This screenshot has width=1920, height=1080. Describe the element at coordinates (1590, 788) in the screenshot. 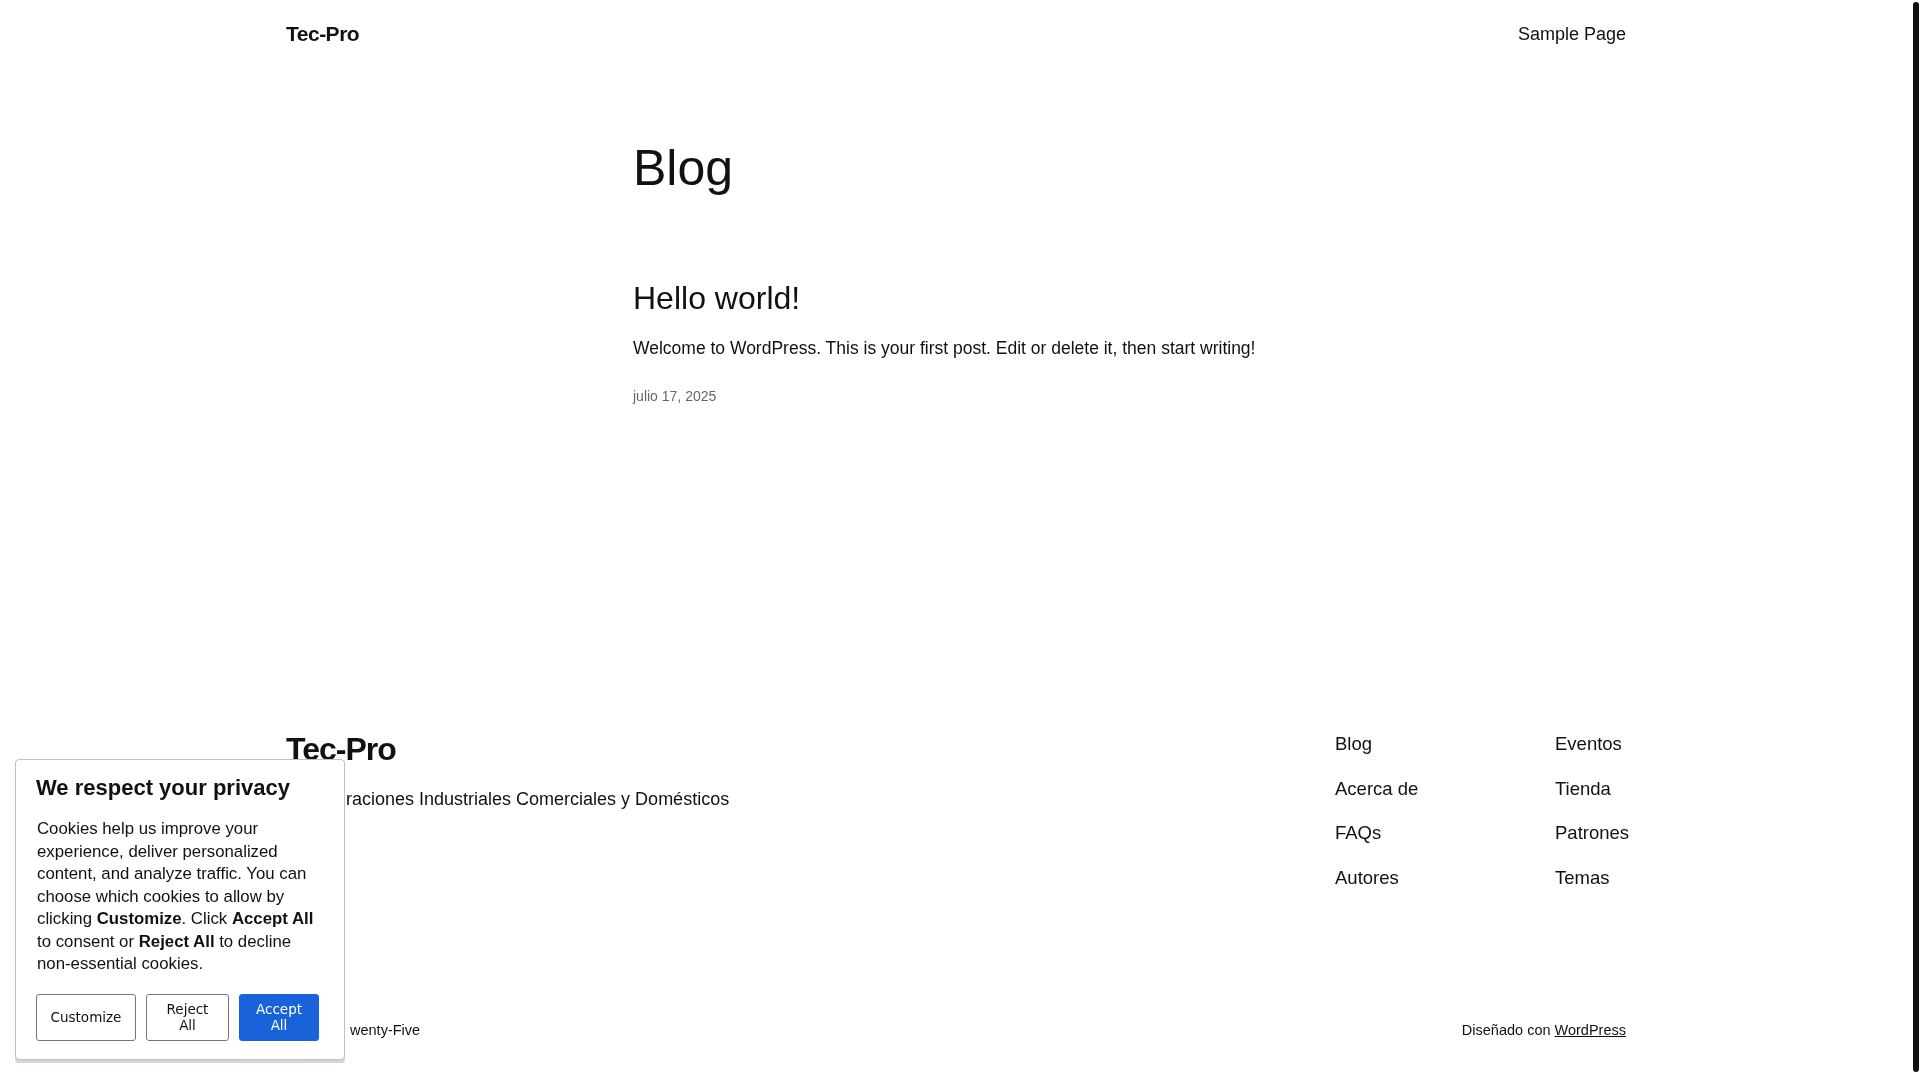

I see `footer-link: Tienda` at that location.